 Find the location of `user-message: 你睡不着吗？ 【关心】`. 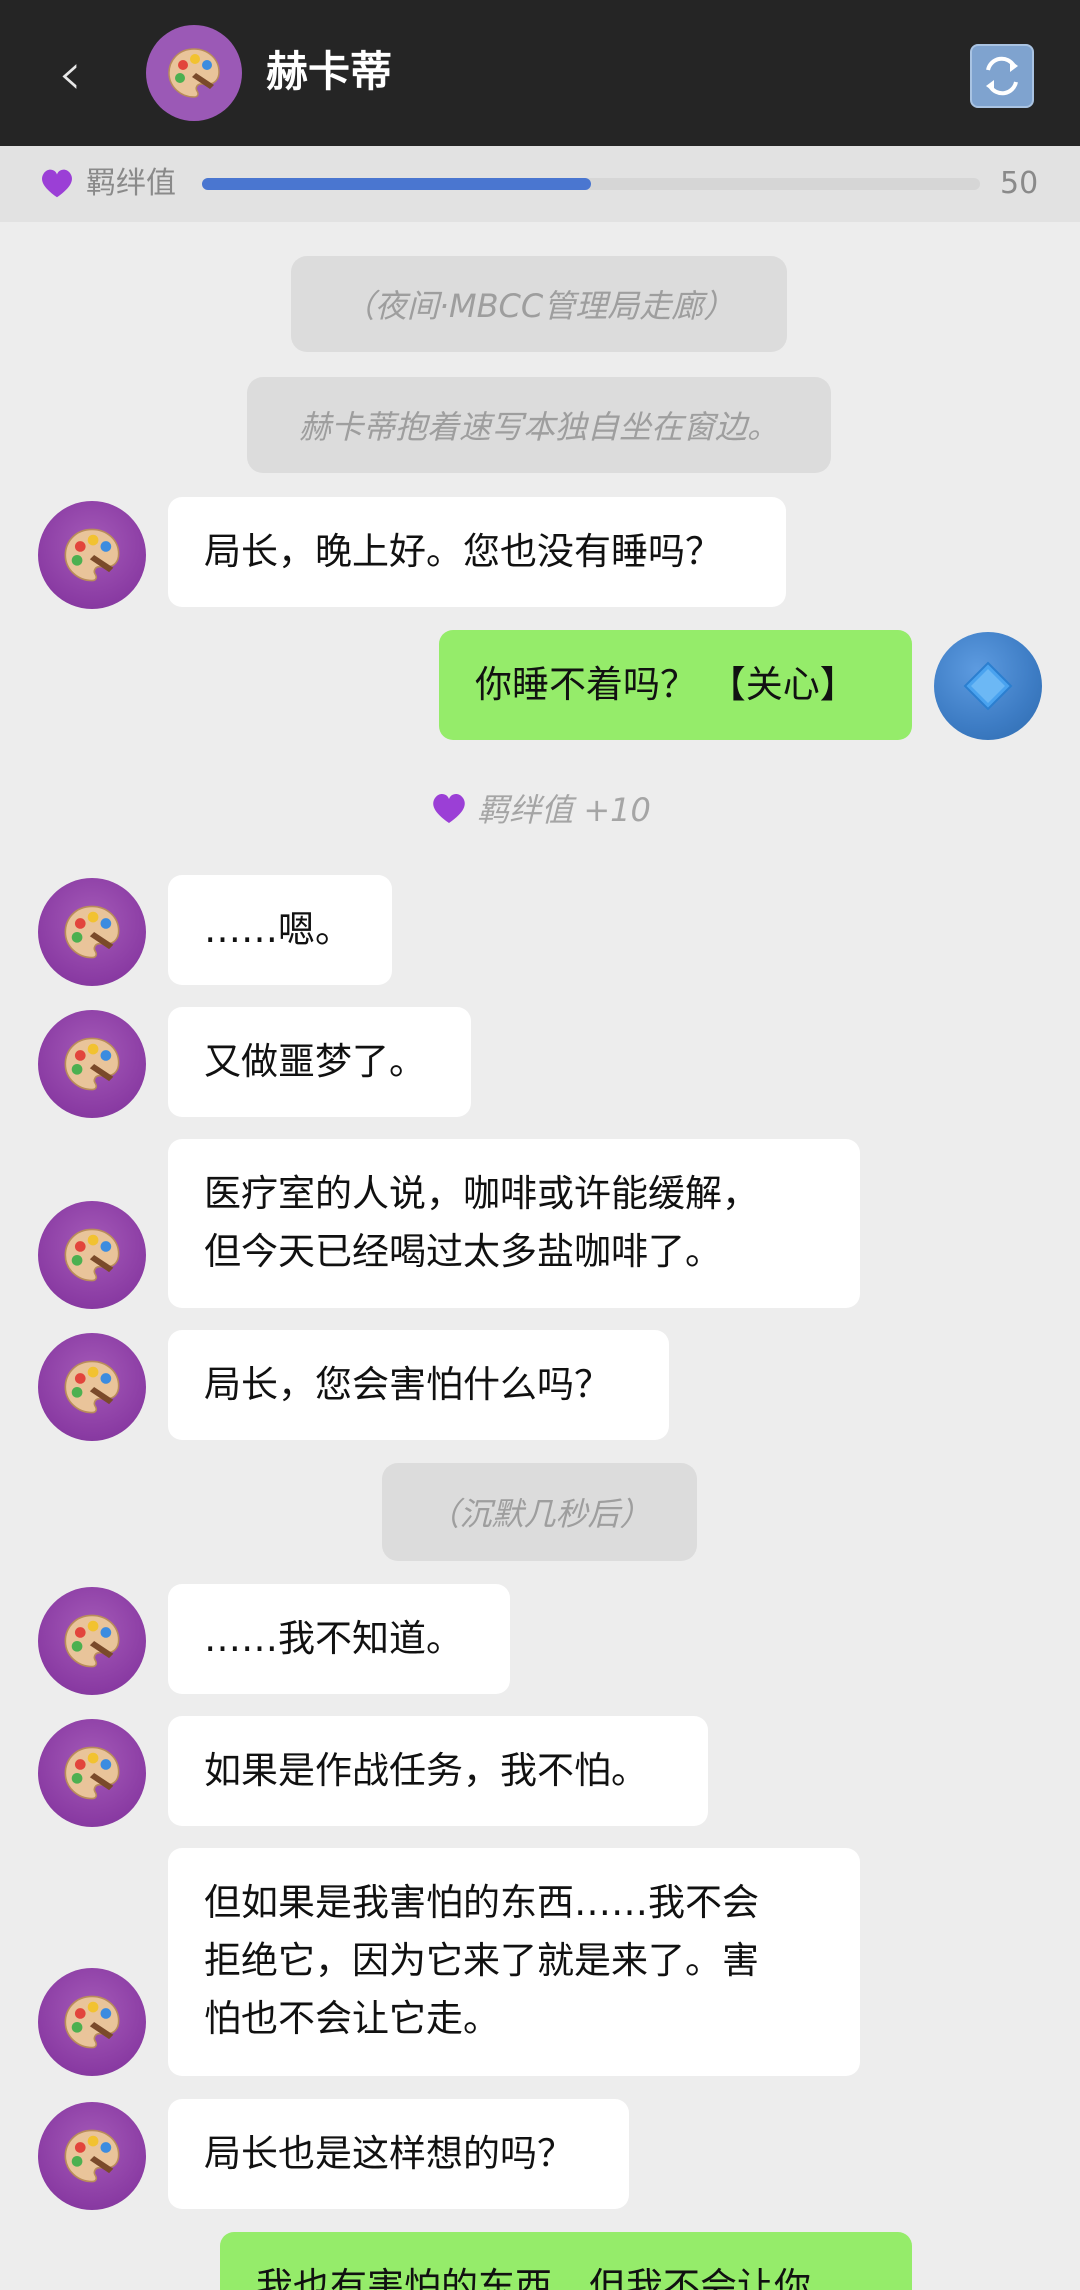

user-message: 你睡不着吗？ 【关心】 is located at coordinates (675, 685).